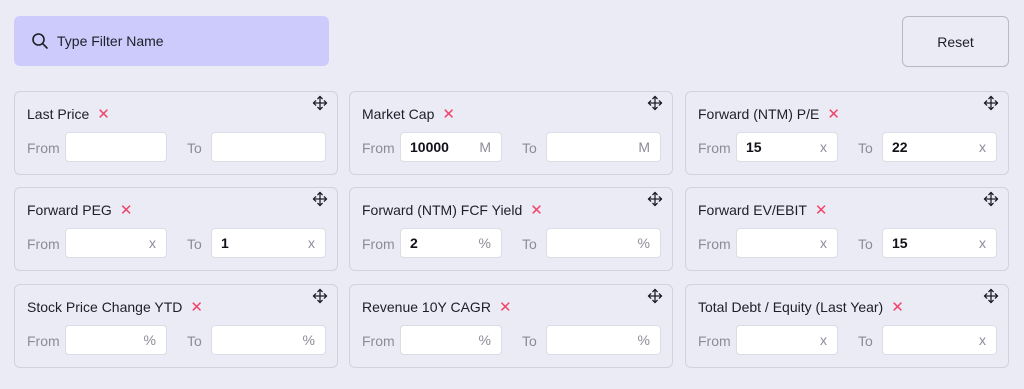  Describe the element at coordinates (176, 229) in the screenshot. I see `filter-card-forward-peg: Forward PEG ✕ From x To 1 x` at that location.